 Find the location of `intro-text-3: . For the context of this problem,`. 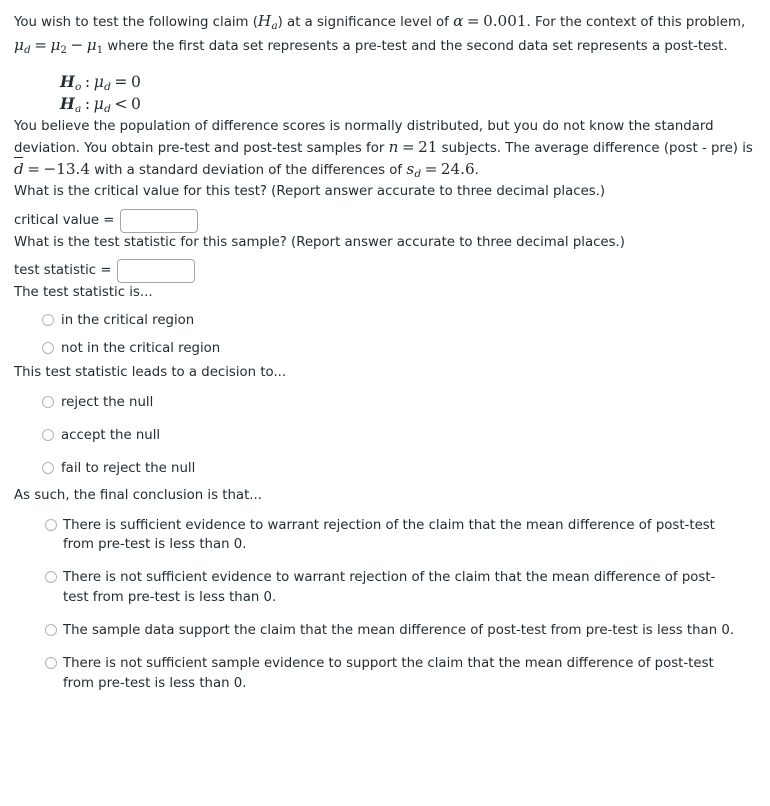

intro-text-3: . For the context of this problem, is located at coordinates (636, 22).